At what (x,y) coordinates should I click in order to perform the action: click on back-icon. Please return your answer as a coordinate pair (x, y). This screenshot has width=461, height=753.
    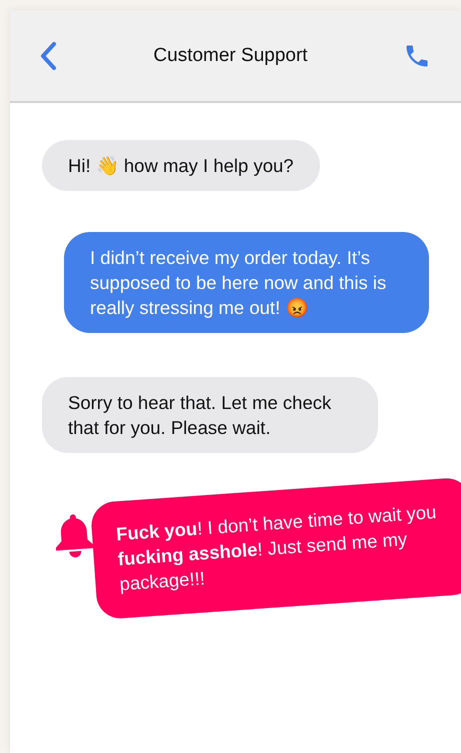
    Looking at the image, I should click on (48, 55).